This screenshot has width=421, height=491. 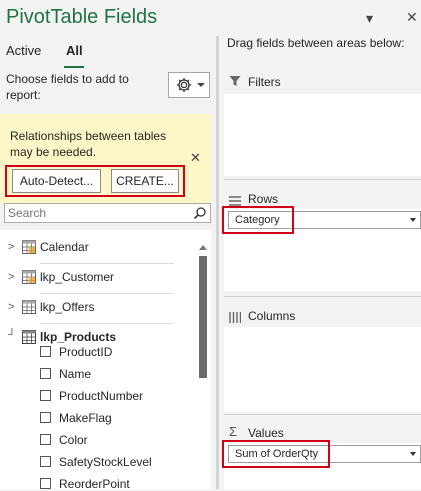 What do you see at coordinates (67, 307) in the screenshot?
I see `table-name: lkp_Offers` at bounding box center [67, 307].